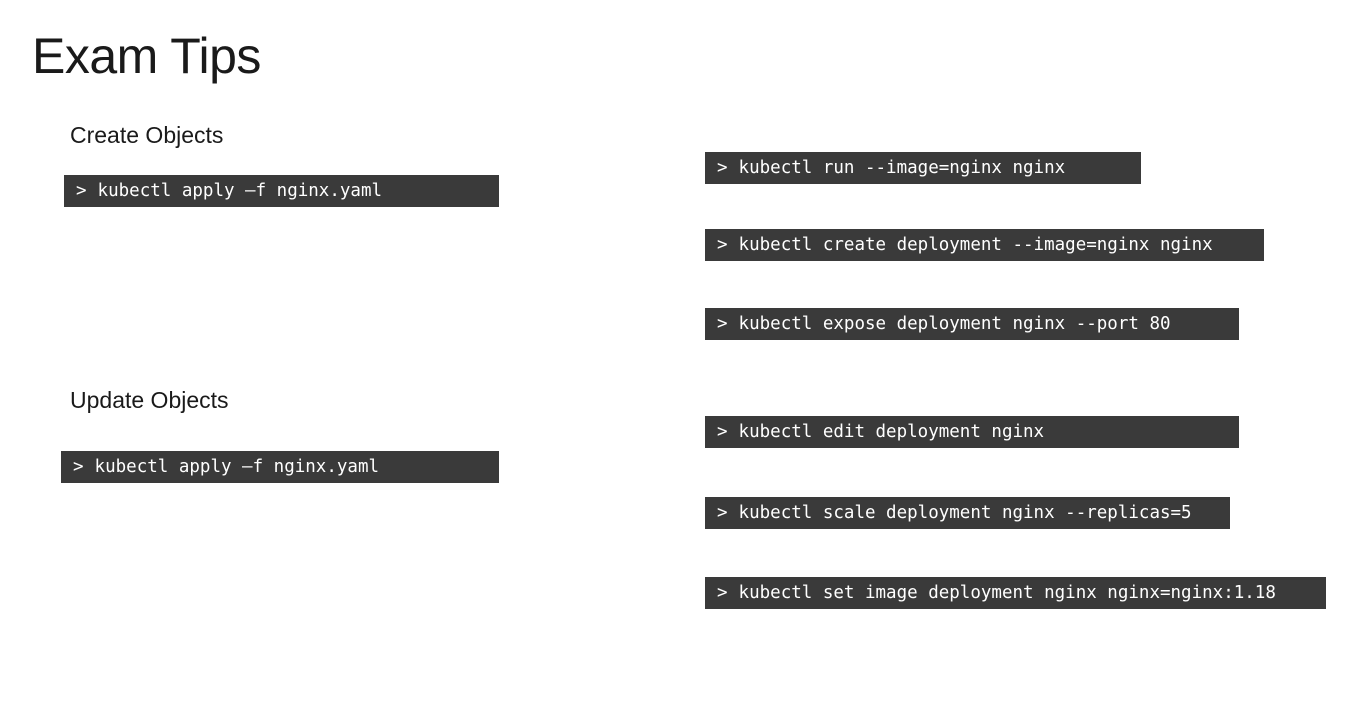 Image resolution: width=1352 pixels, height=703 pixels. What do you see at coordinates (147, 135) in the screenshot?
I see `create-objects-heading: Create Objects` at bounding box center [147, 135].